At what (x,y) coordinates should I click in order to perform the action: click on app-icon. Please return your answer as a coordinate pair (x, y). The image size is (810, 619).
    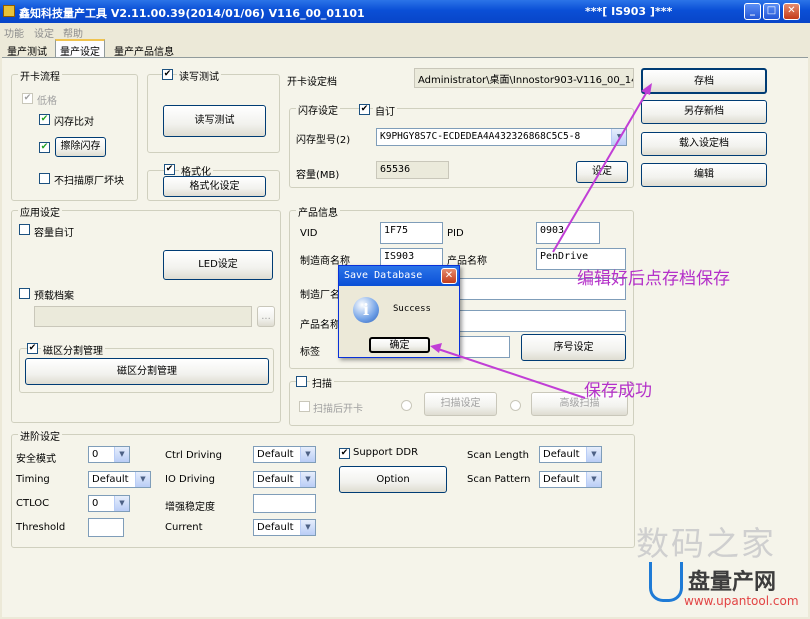
    Looking at the image, I should click on (9, 11).